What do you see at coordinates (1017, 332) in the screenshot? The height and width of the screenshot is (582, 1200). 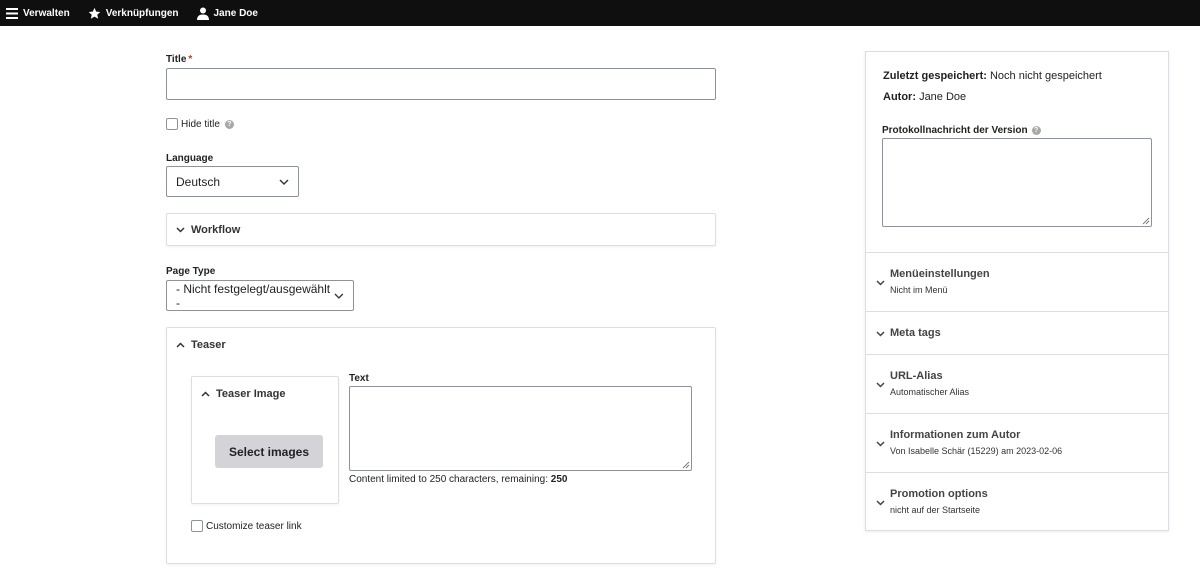 I see `meta-tags-section: Meta tags` at bounding box center [1017, 332].